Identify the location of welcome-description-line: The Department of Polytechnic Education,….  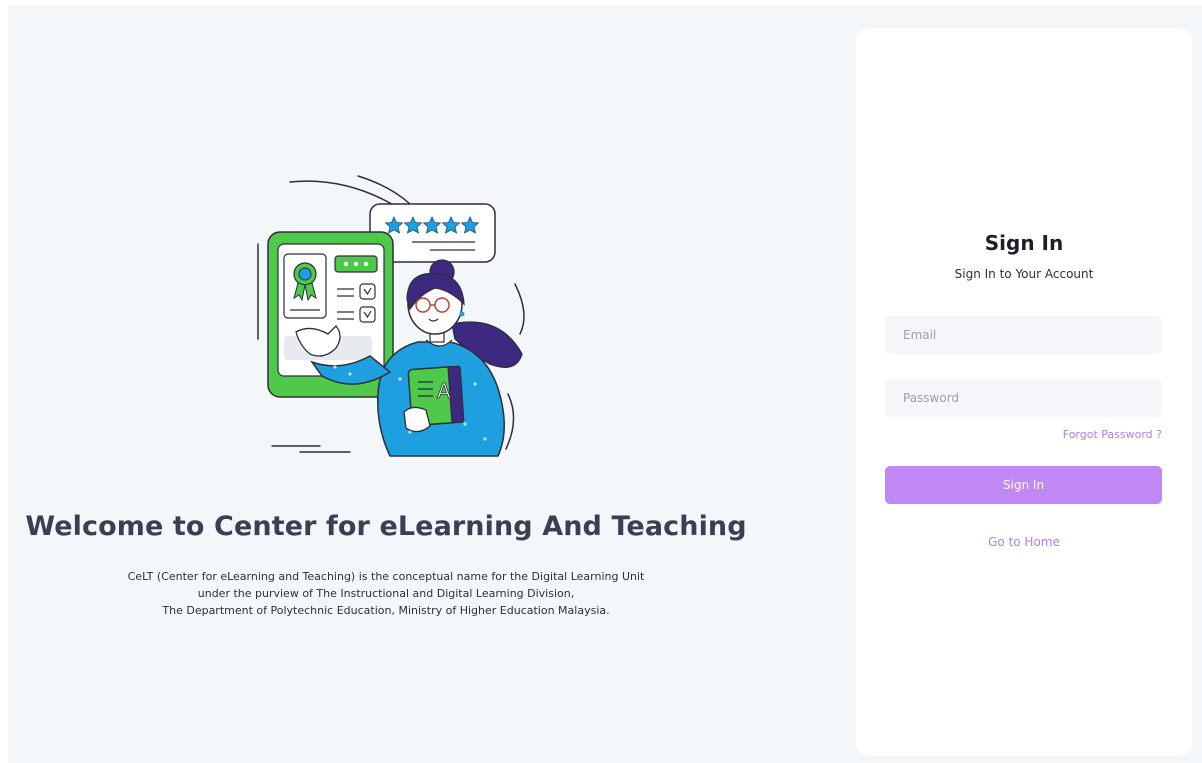
(386, 610).